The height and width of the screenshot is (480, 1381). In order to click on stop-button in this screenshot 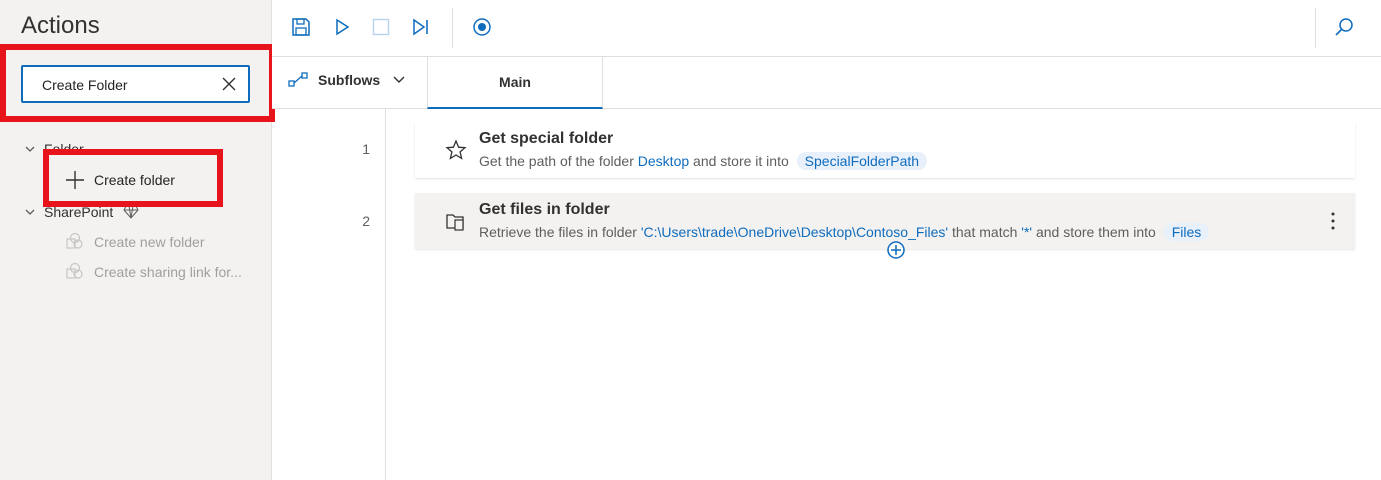, I will do `click(381, 27)`.